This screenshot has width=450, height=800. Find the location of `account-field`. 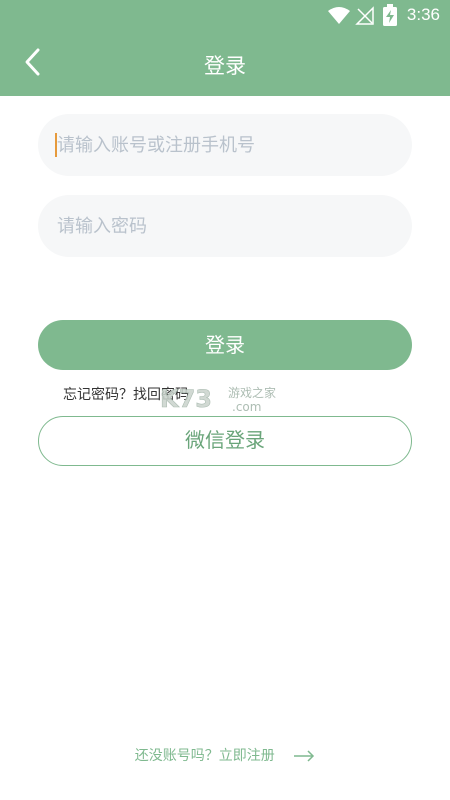

account-field is located at coordinates (225, 145).